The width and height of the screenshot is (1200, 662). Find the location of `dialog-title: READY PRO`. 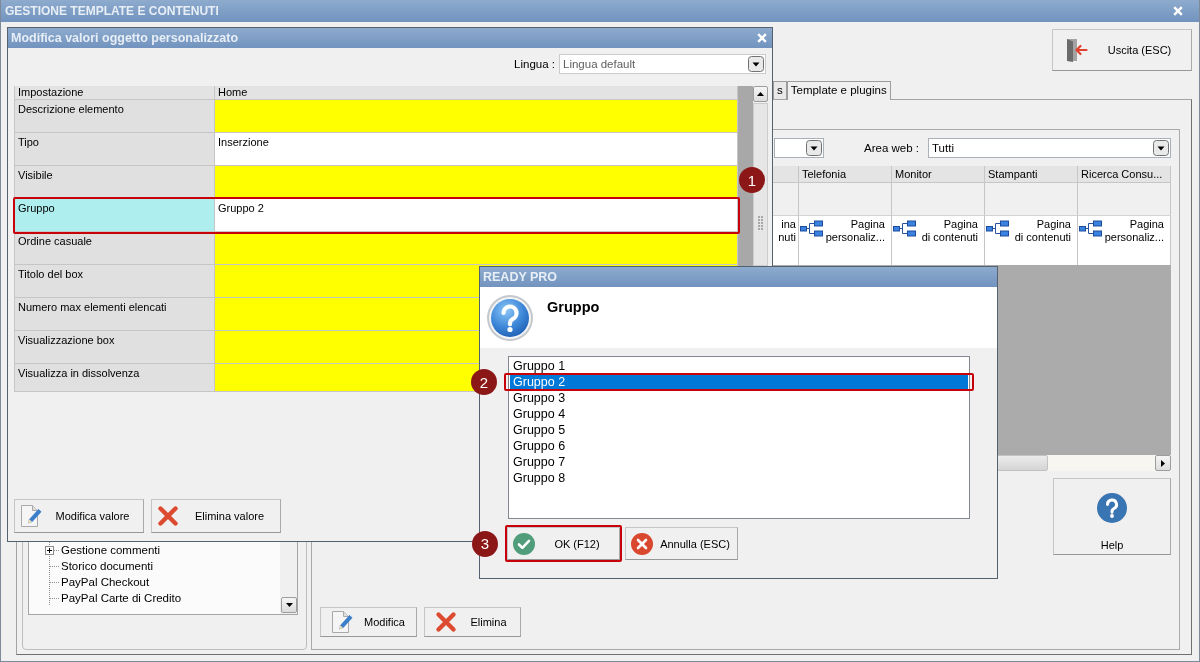

dialog-title: READY PRO is located at coordinates (520, 277).